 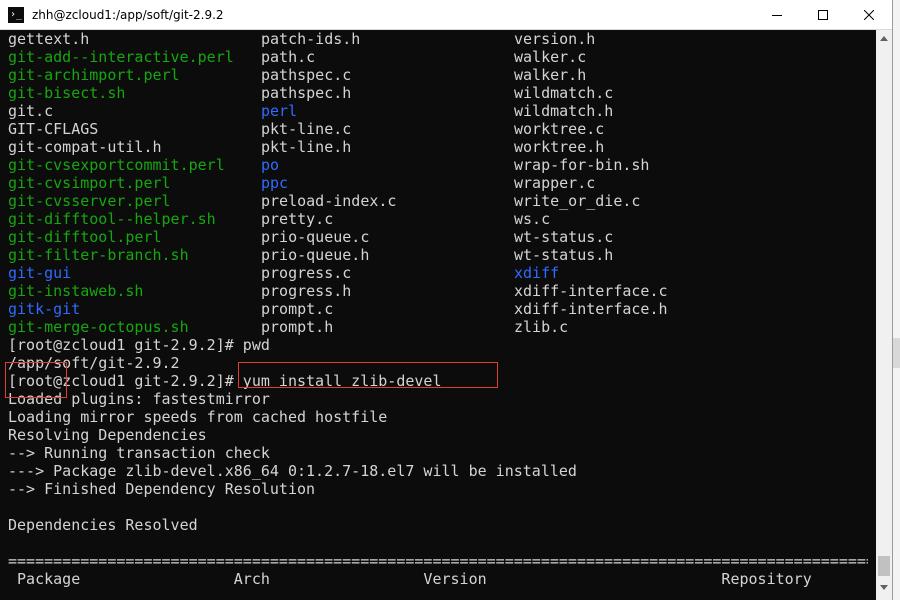 What do you see at coordinates (438, 129) in the screenshot?
I see `listing-row: GIT-CFLAGS pkt-line.c worktree.c` at bounding box center [438, 129].